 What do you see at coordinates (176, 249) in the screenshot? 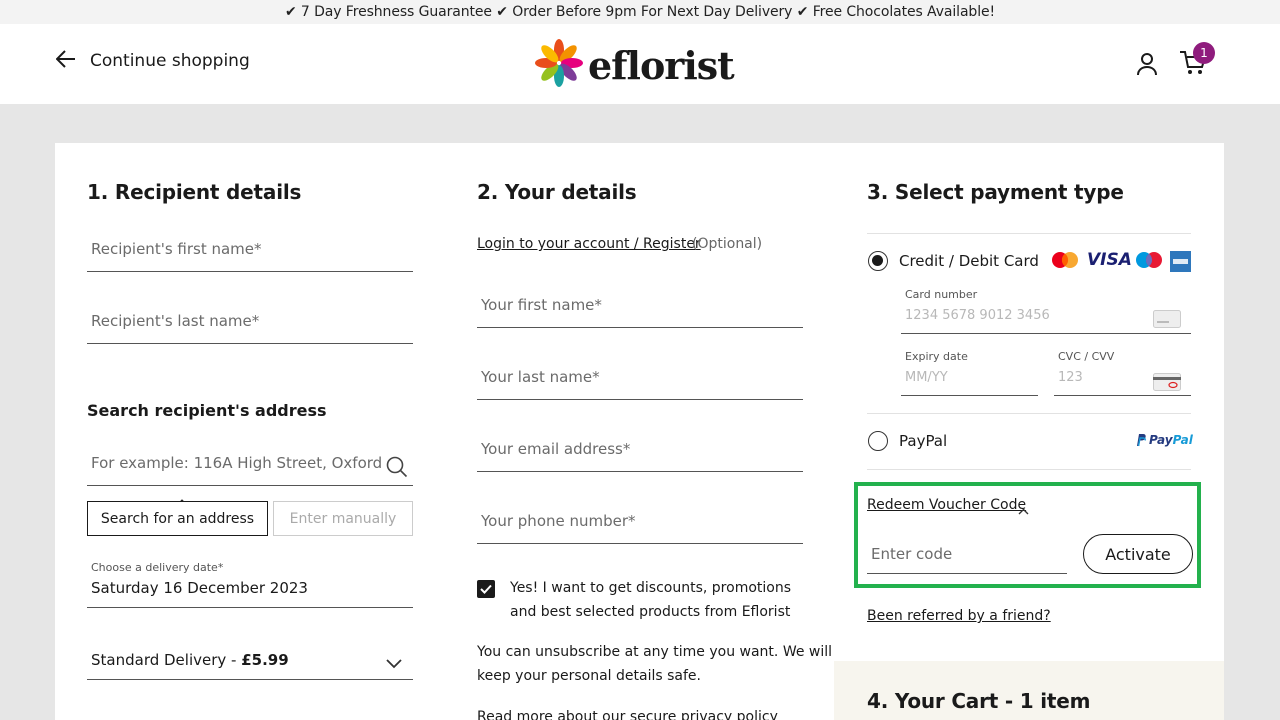
I see `recipient-first-name-placeholder: Recipient's first name*` at bounding box center [176, 249].